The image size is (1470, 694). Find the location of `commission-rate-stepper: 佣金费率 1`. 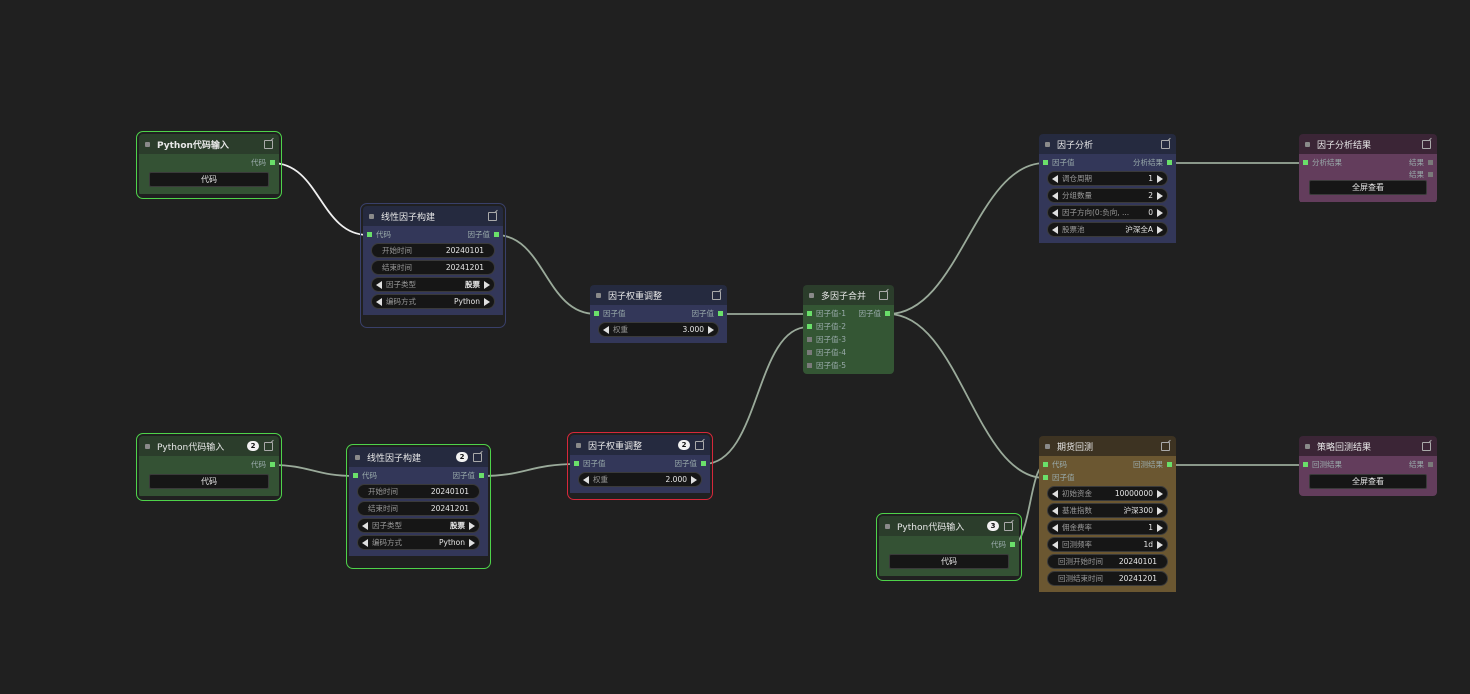

commission-rate-stepper: 佣金费率 1 is located at coordinates (1107, 527).